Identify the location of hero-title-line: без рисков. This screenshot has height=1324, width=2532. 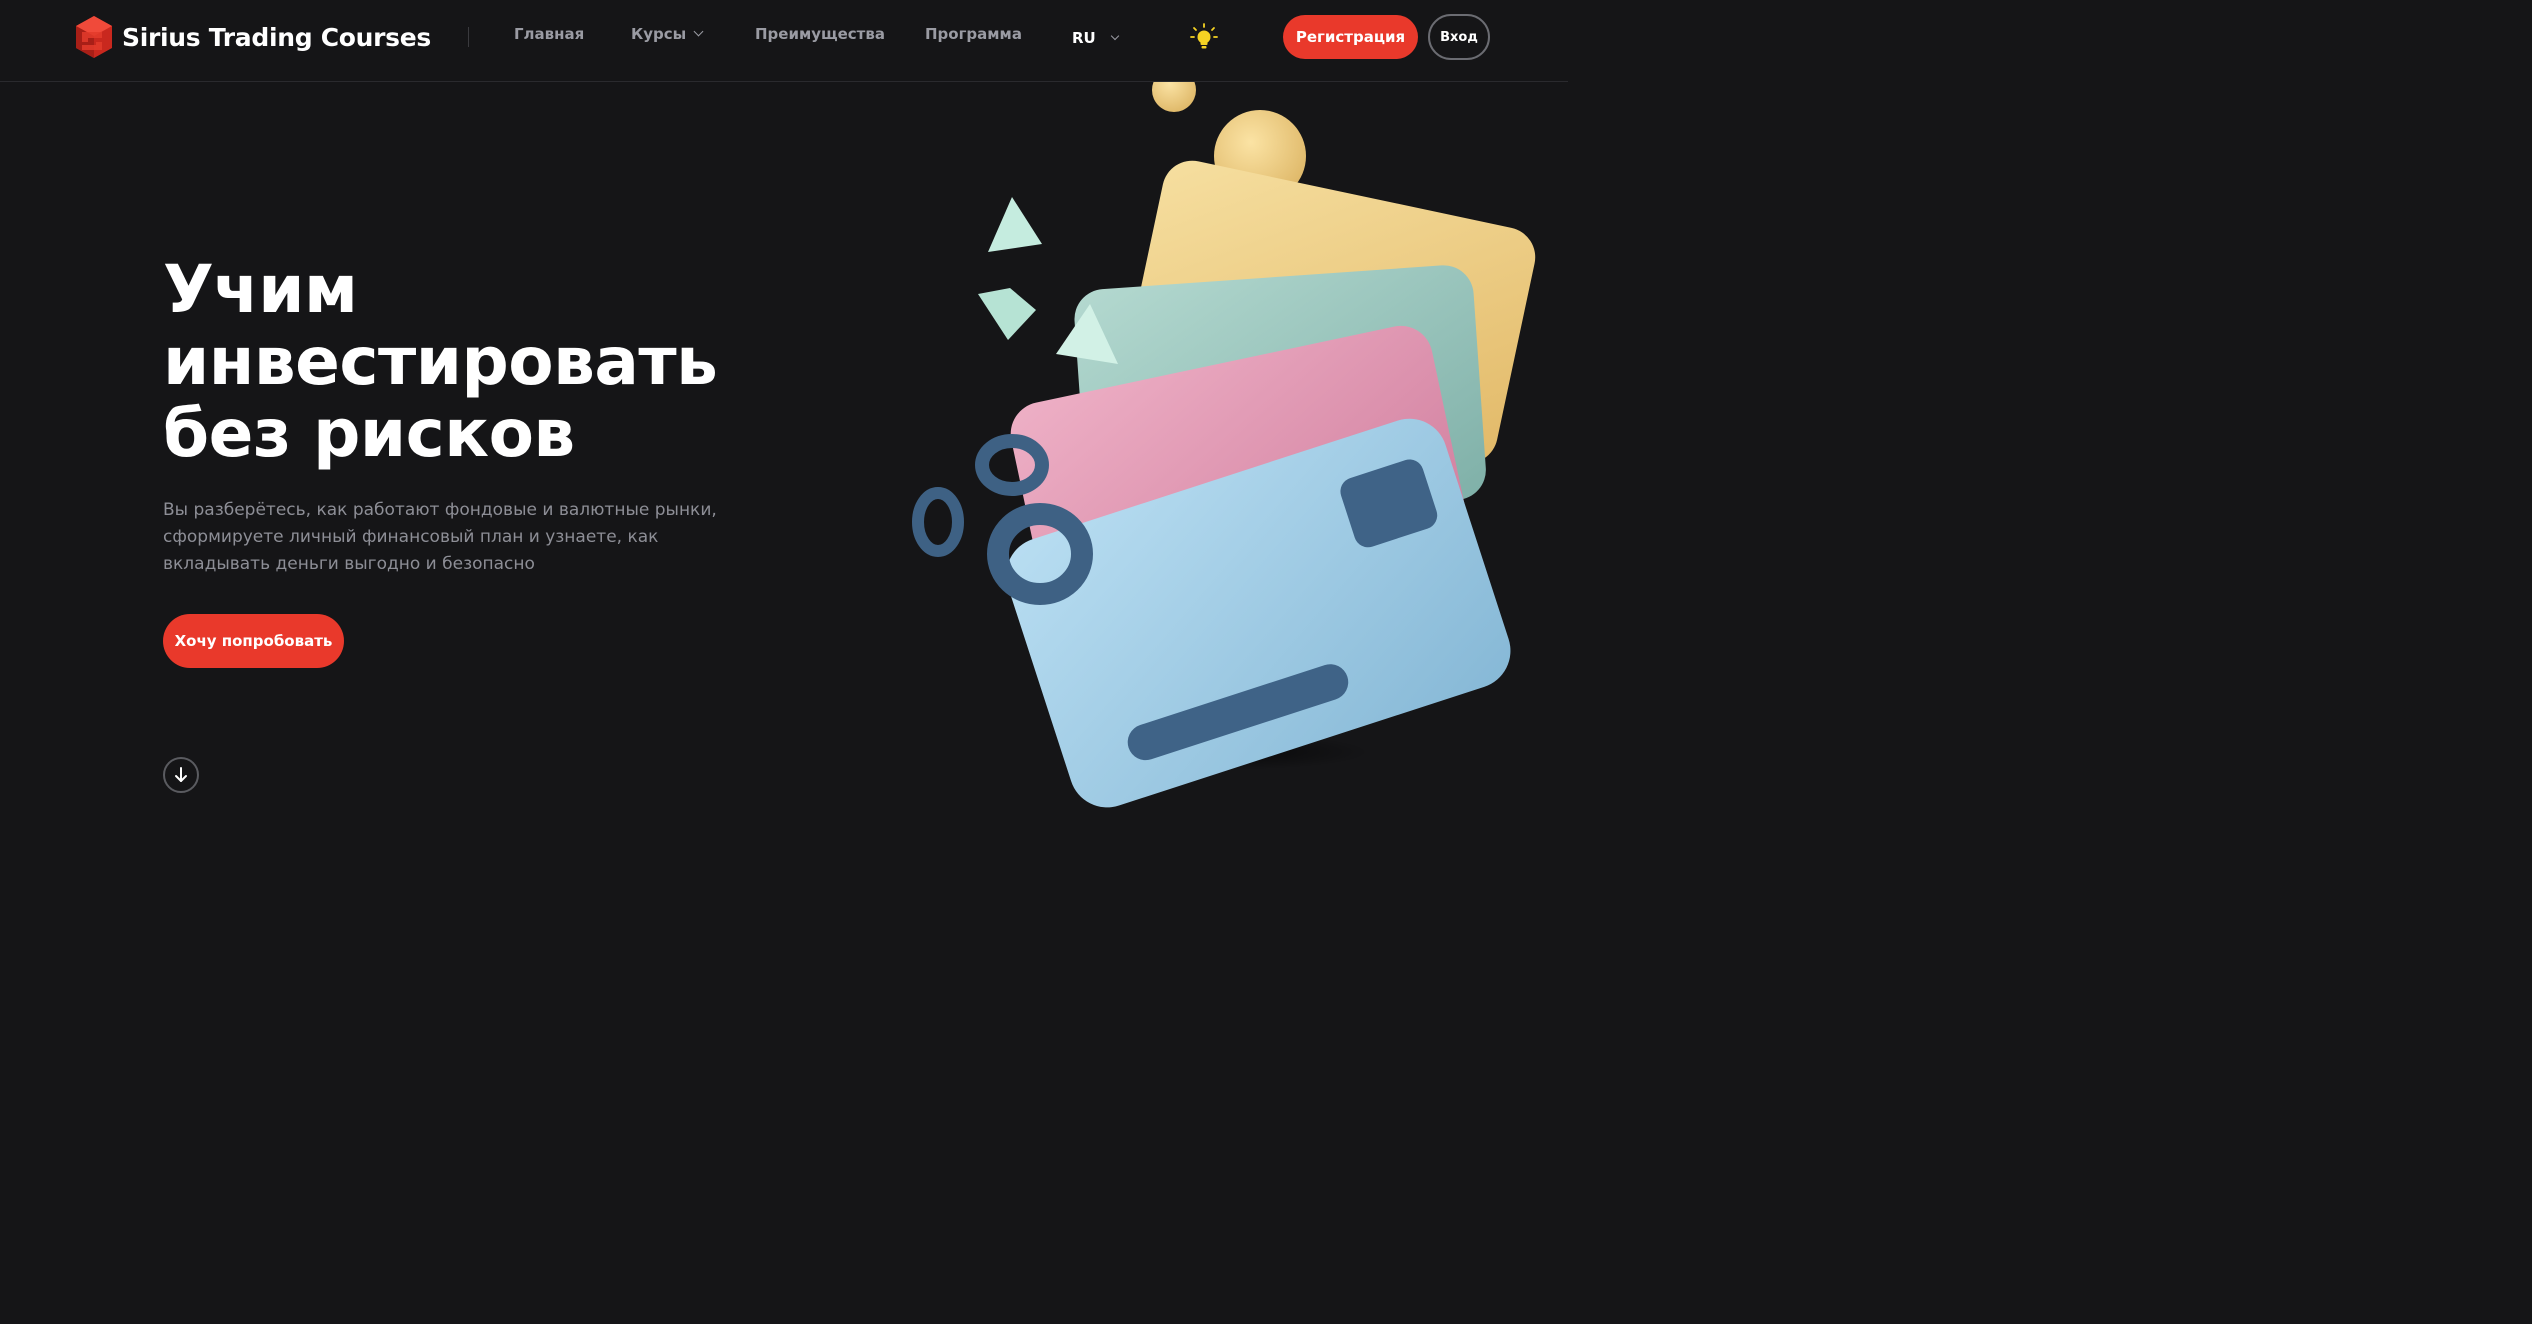
(369, 433).